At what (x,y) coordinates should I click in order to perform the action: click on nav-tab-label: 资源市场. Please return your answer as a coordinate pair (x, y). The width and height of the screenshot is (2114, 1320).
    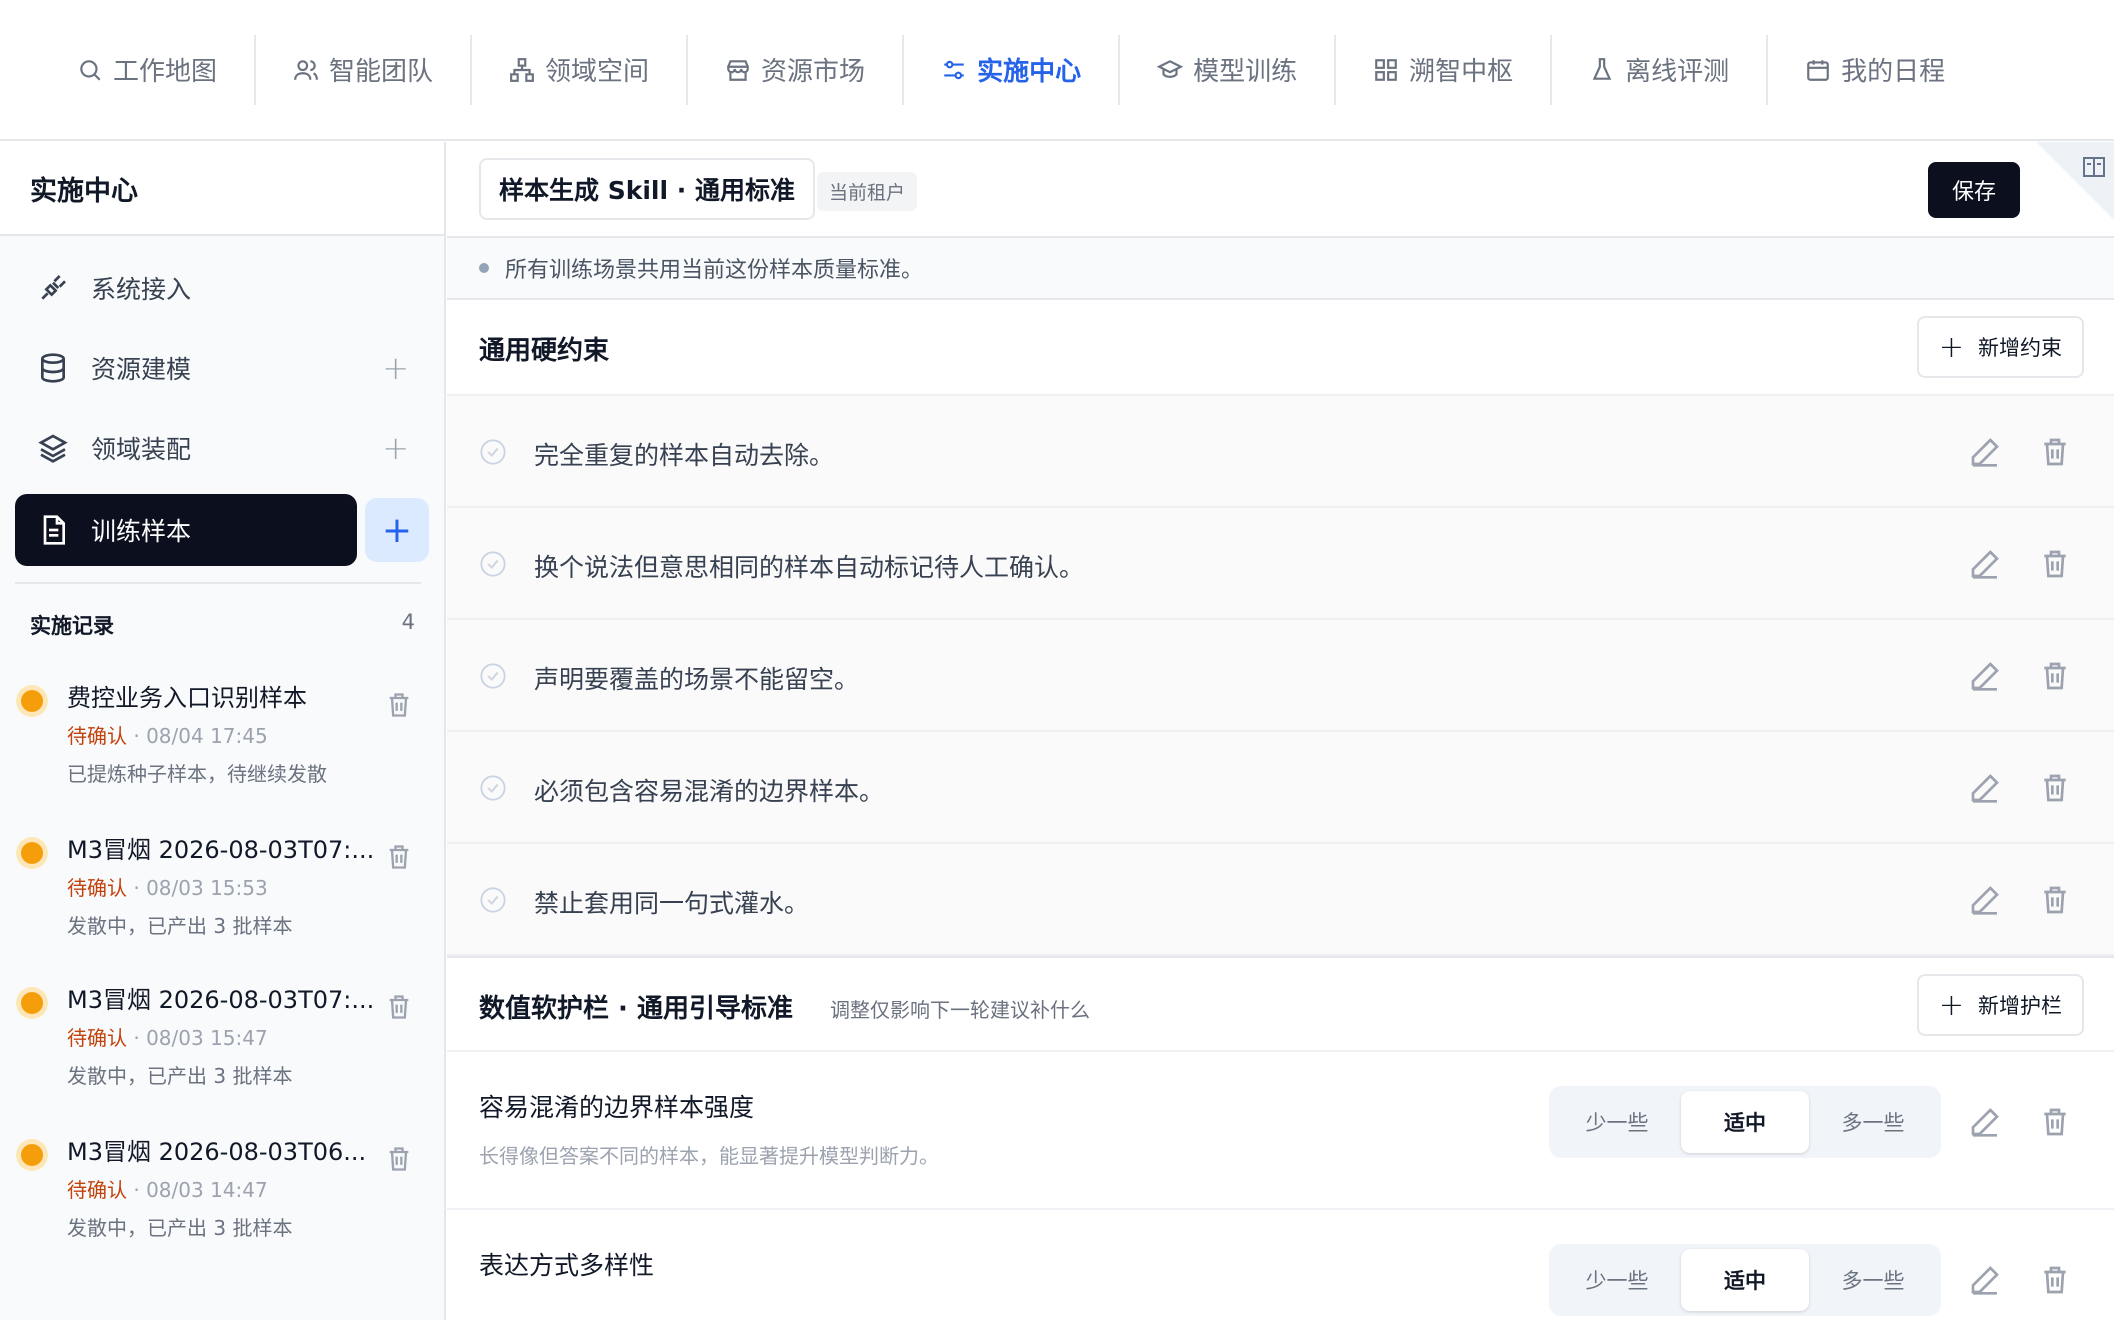
    Looking at the image, I should click on (813, 72).